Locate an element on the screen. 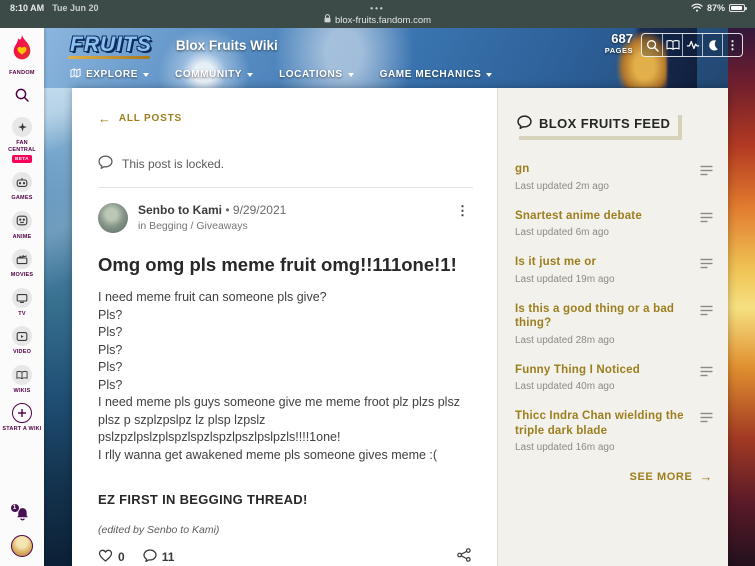  sidebar-item-wikis: WIKIS is located at coordinates (22, 379).